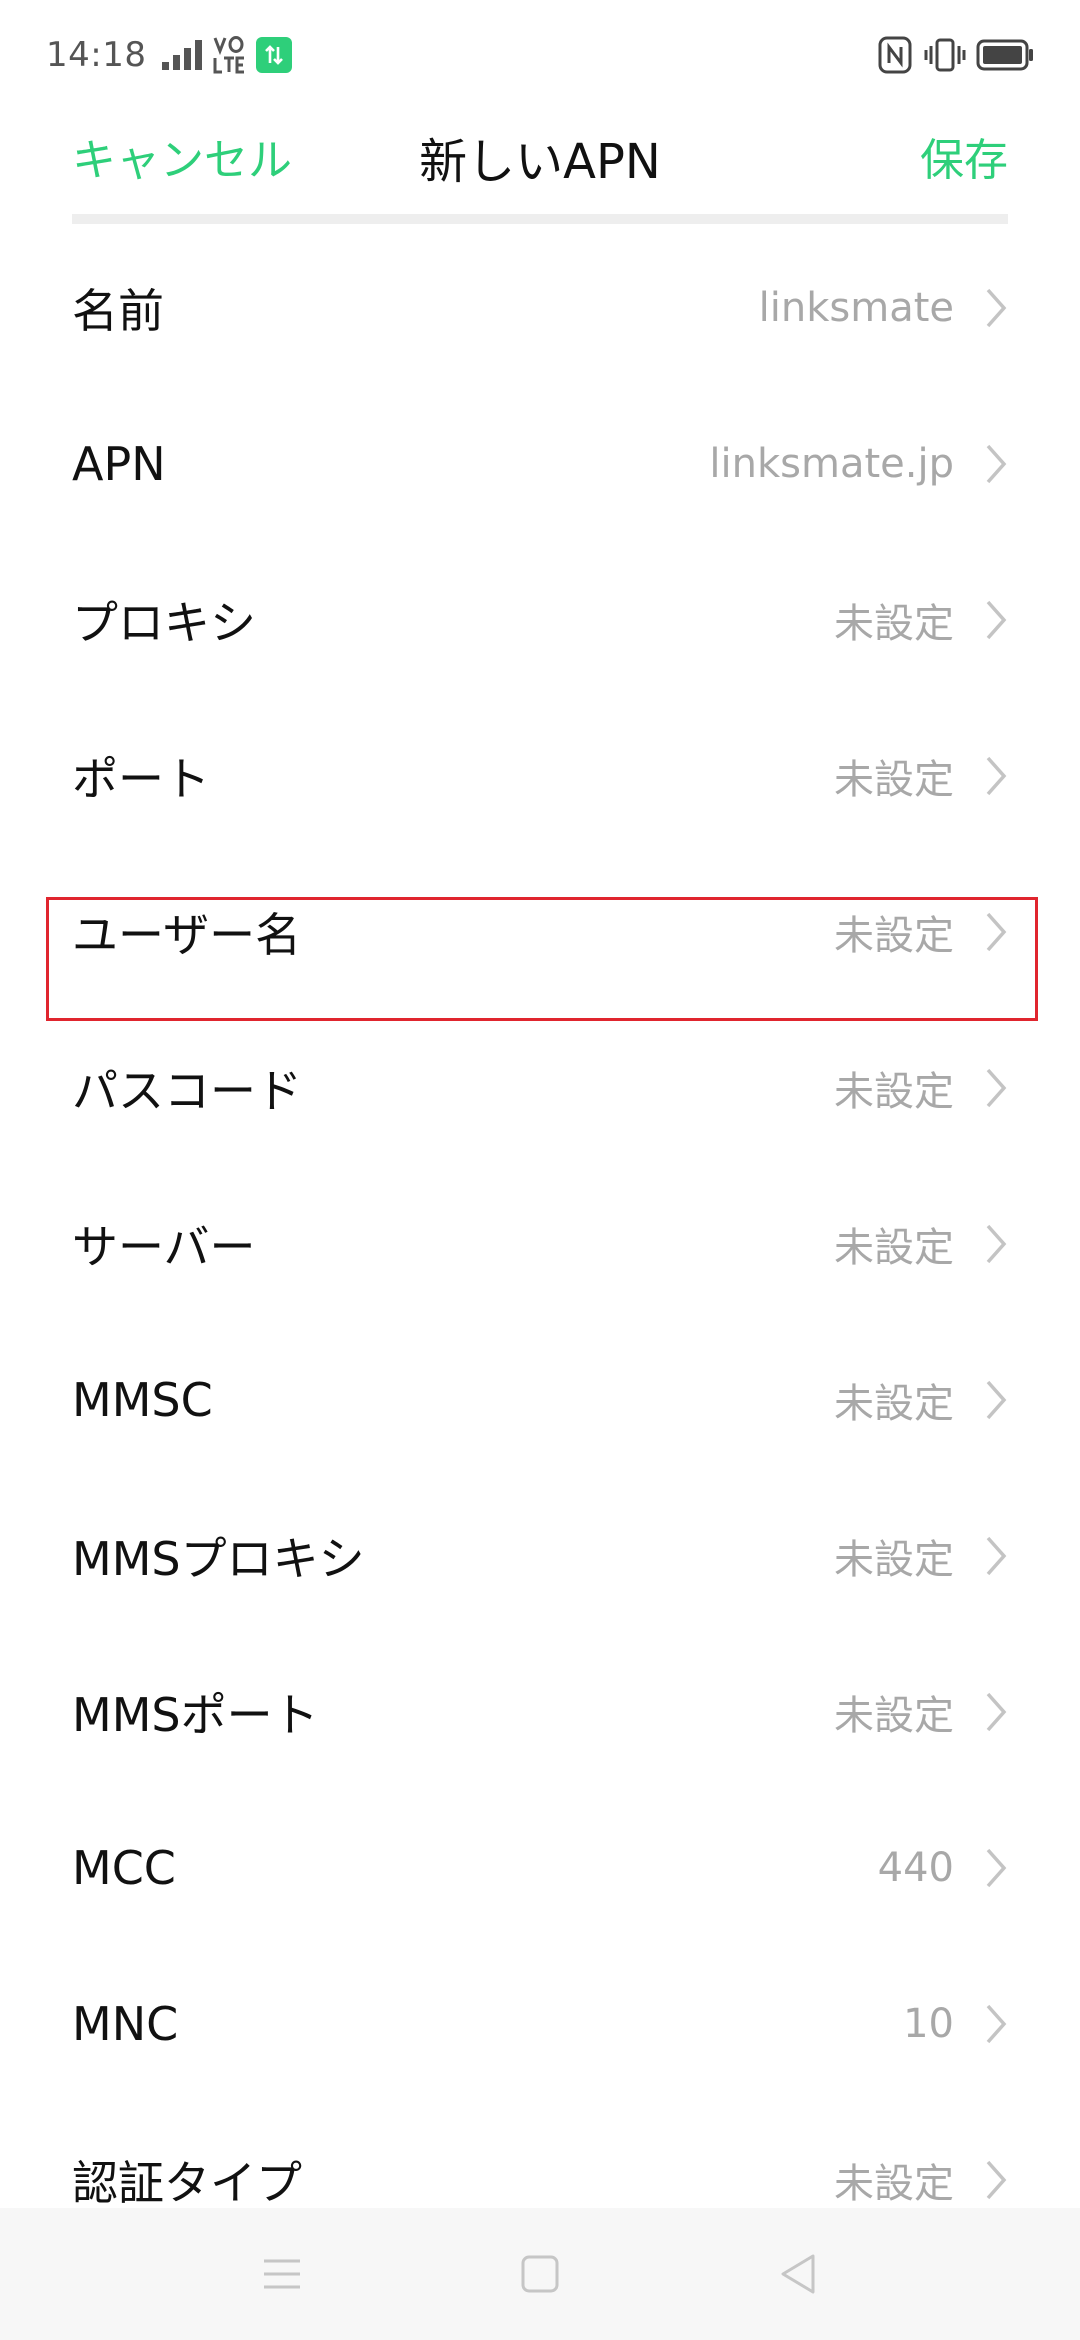  I want to click on status-left: 14:18, so click(169, 55).